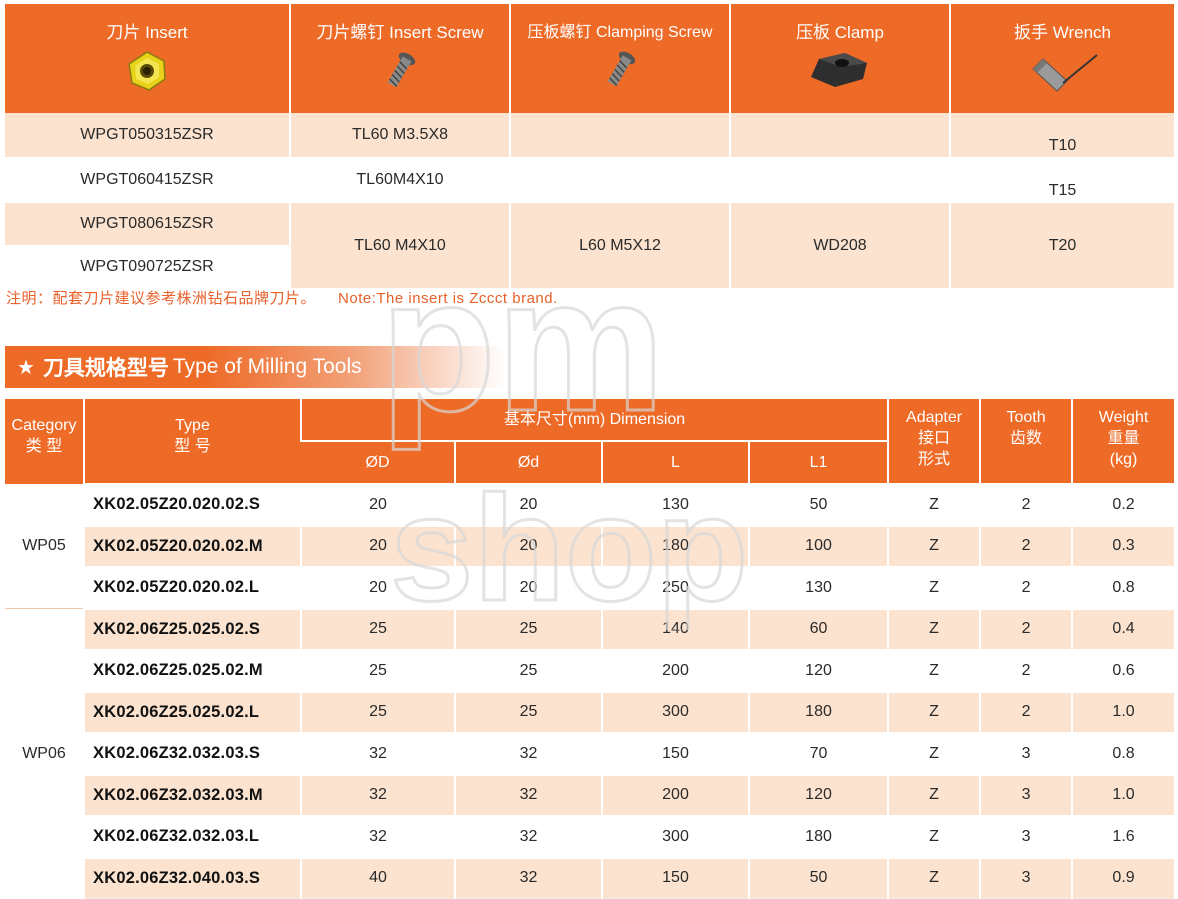 The height and width of the screenshot is (899, 1178). Describe the element at coordinates (377, 877) in the screenshot. I see `d-cell: 40` at that location.